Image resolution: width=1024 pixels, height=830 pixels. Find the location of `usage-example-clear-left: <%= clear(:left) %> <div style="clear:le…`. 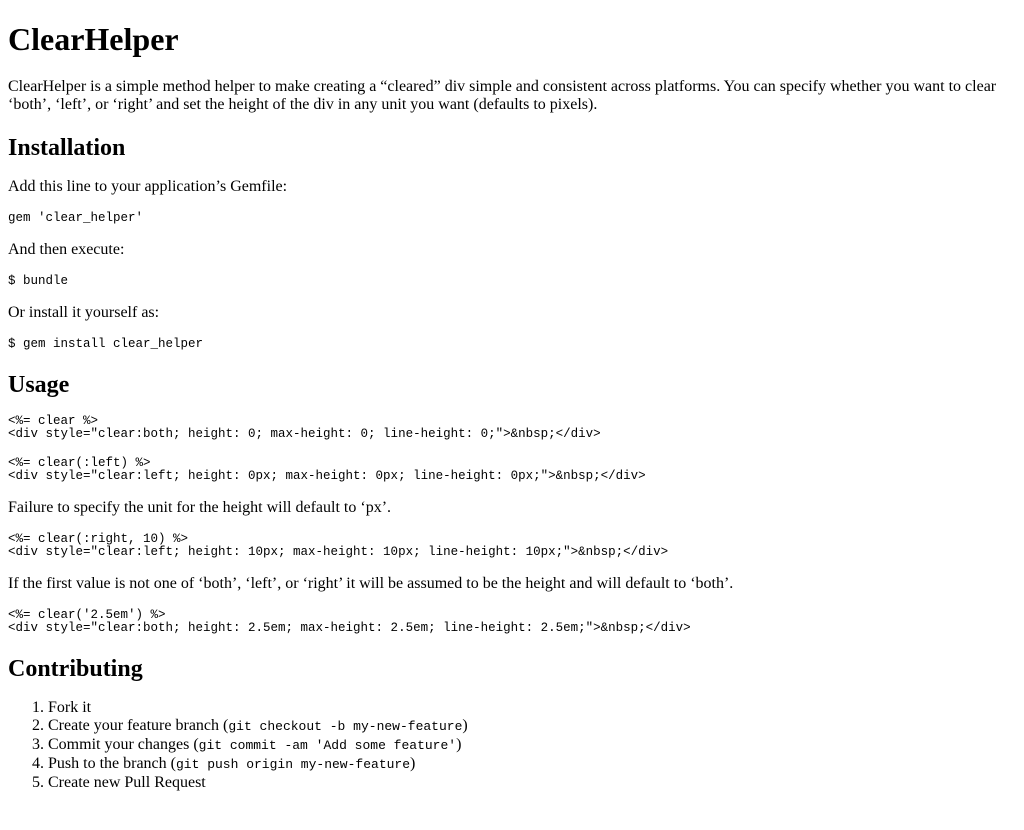

usage-example-clear-left: <%= clear(:left) %> <div style="clear:le… is located at coordinates (327, 469).